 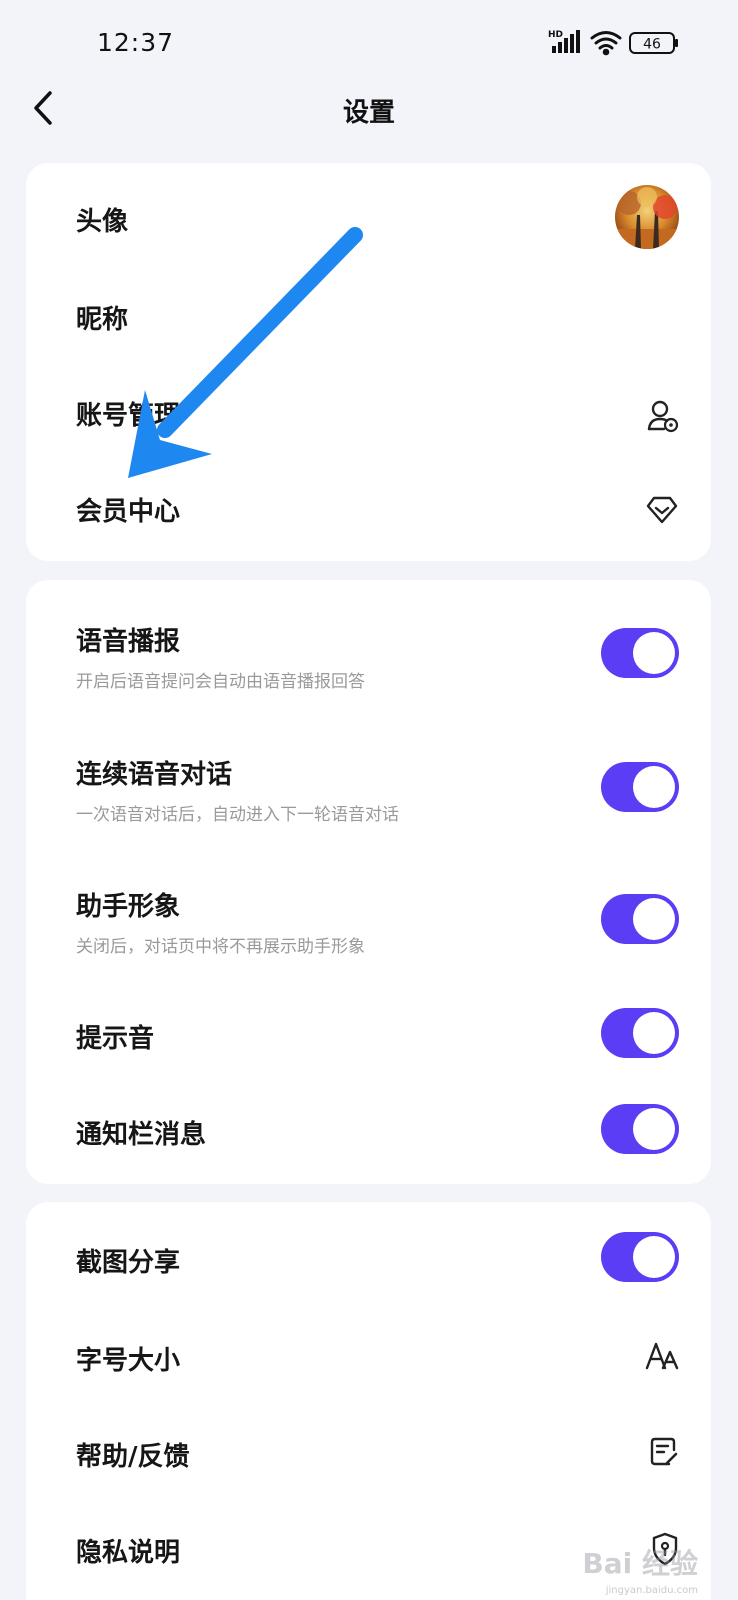 I want to click on font-size-label: 字号大小, so click(x=128, y=1361).